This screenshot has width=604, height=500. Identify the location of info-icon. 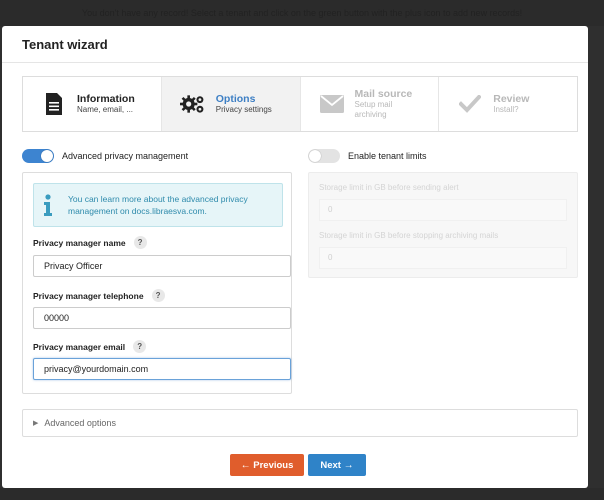
(48, 205).